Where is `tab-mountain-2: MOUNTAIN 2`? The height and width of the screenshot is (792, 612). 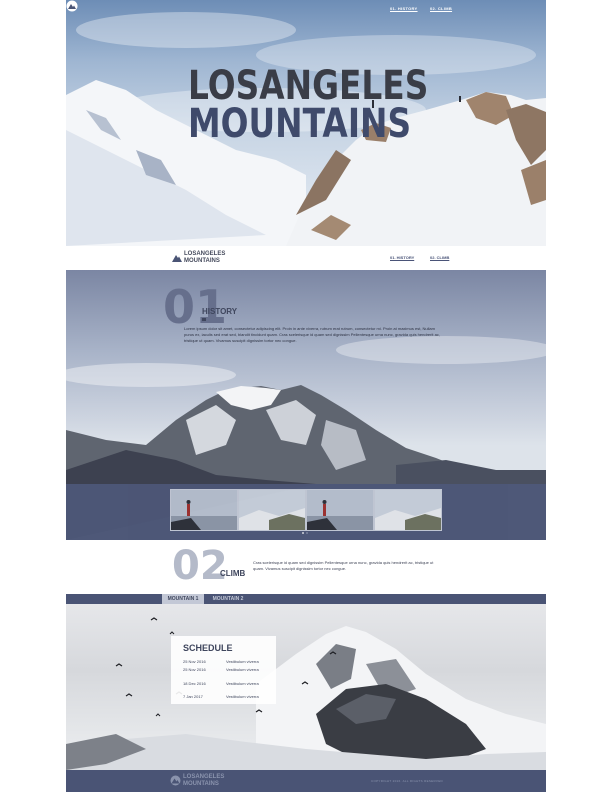
tab-mountain-2: MOUNTAIN 2 is located at coordinates (228, 599).